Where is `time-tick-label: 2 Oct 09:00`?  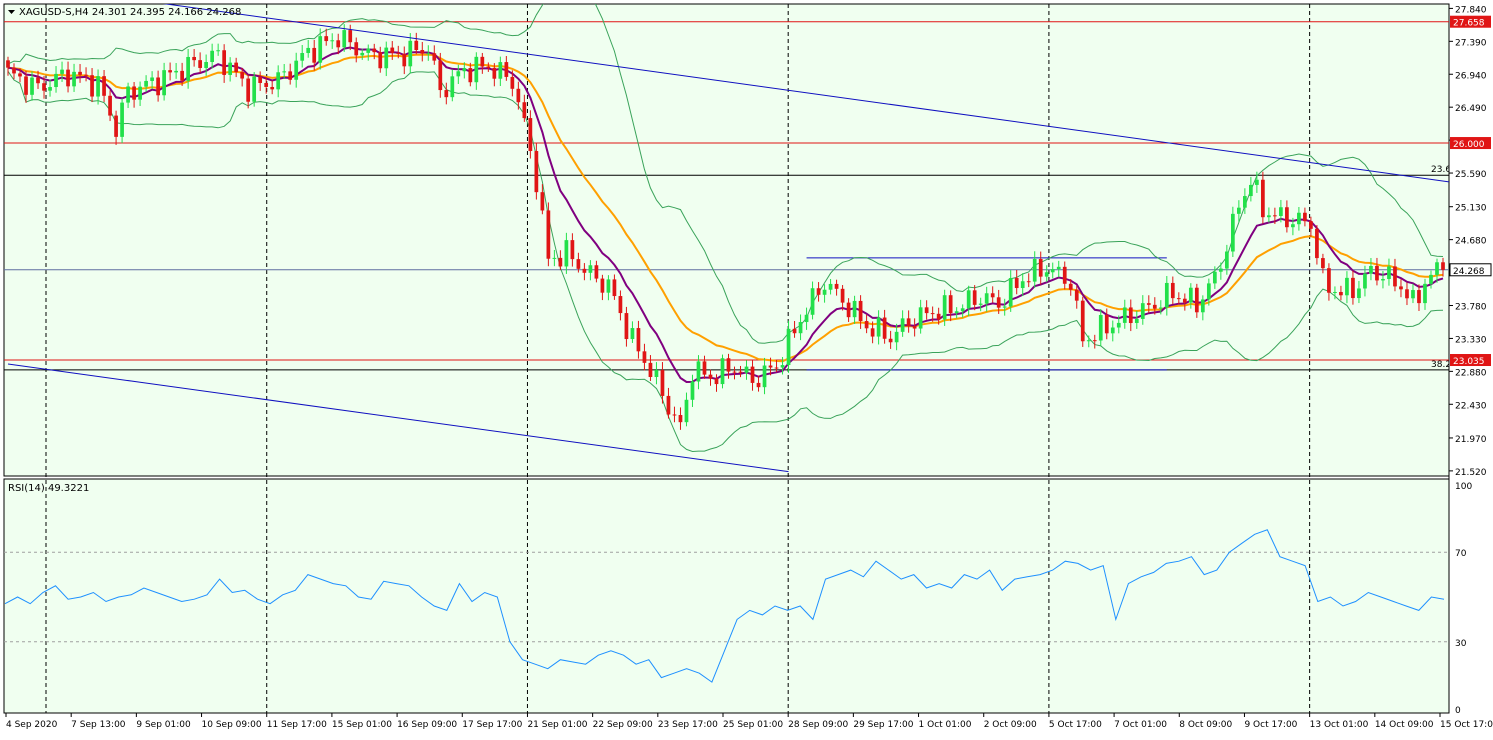
time-tick-label: 2 Oct 09:00 is located at coordinates (1010, 725).